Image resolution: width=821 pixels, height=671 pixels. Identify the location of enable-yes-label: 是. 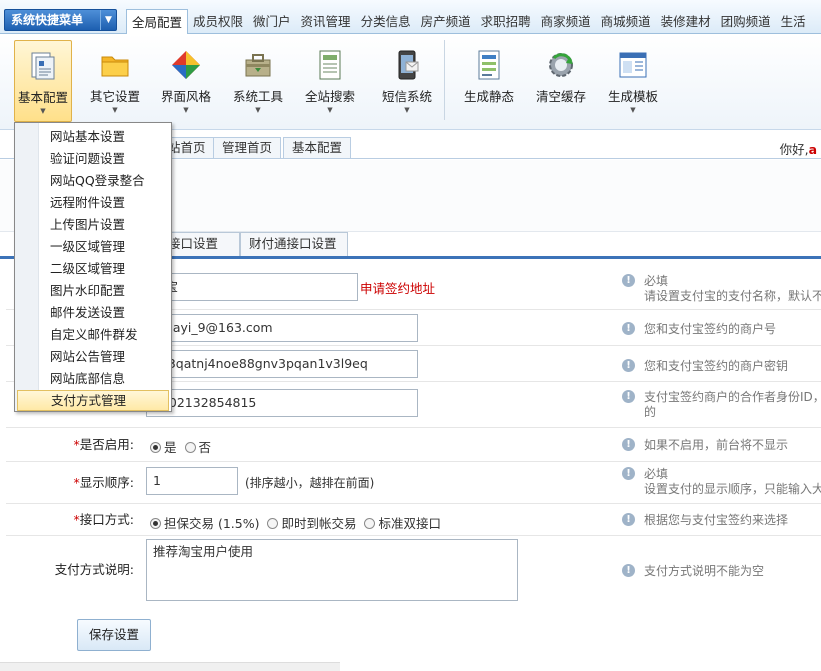
(170, 447).